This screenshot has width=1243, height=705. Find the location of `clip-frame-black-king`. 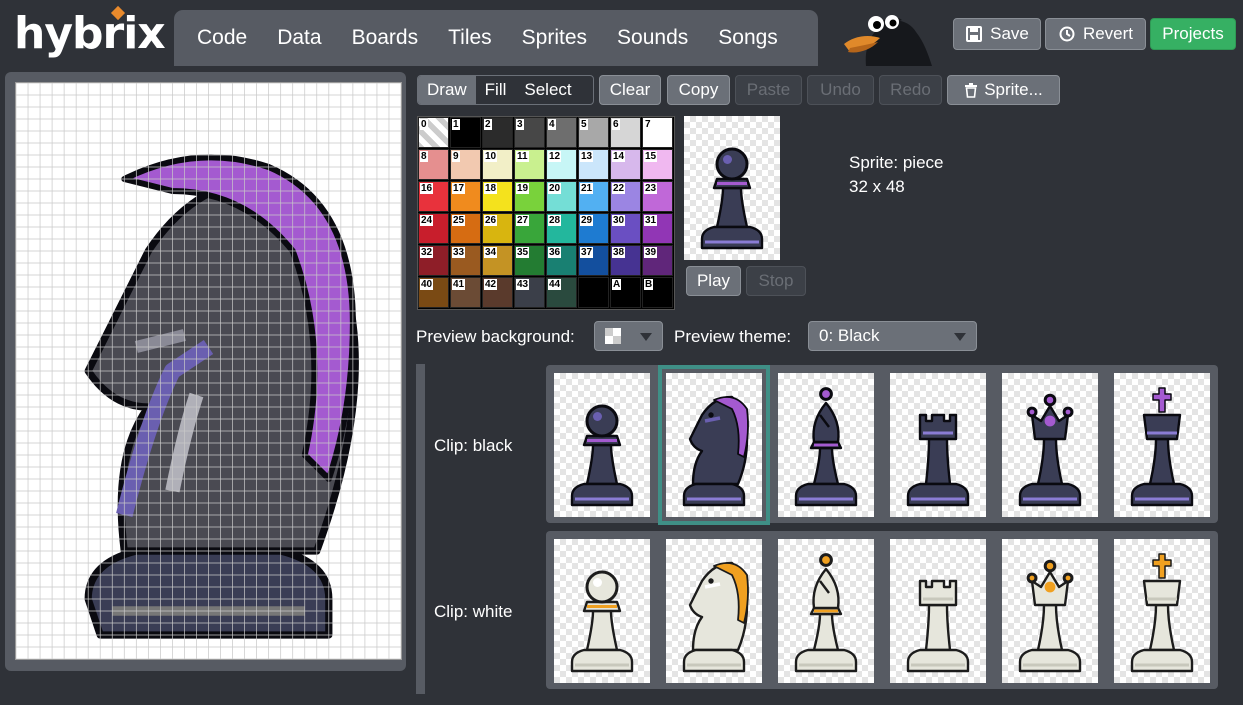

clip-frame-black-king is located at coordinates (1162, 445).